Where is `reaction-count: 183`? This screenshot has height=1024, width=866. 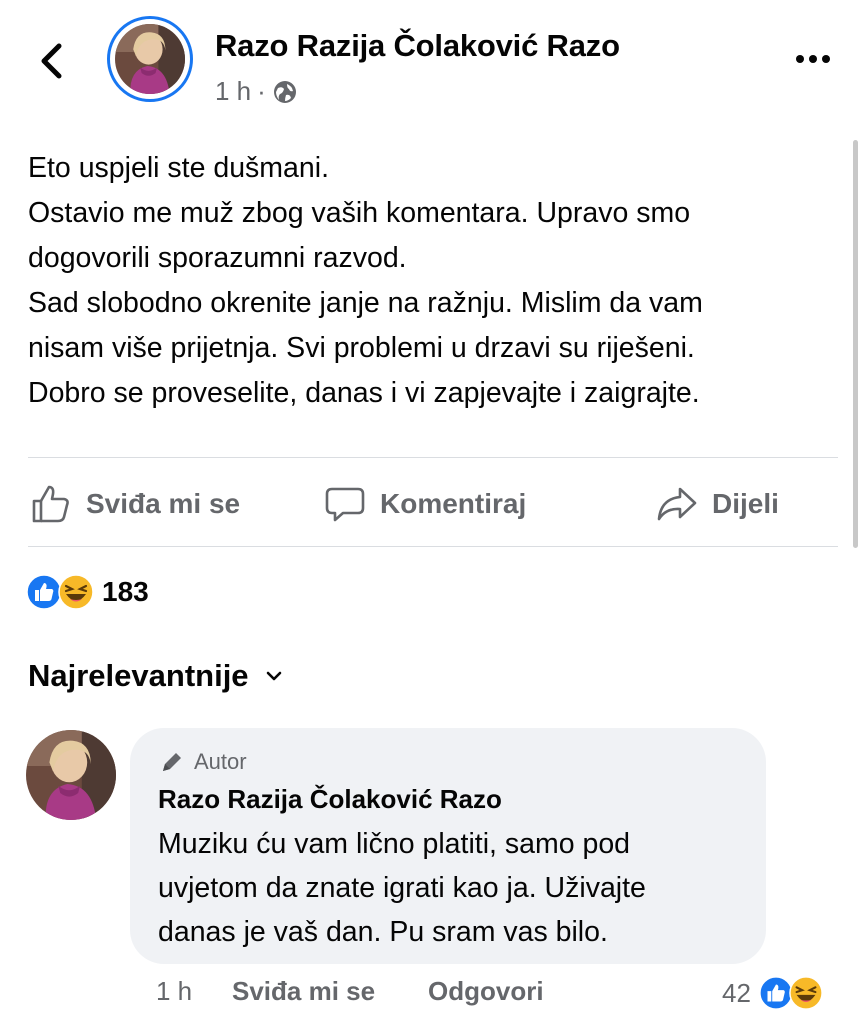 reaction-count: 183 is located at coordinates (125, 591).